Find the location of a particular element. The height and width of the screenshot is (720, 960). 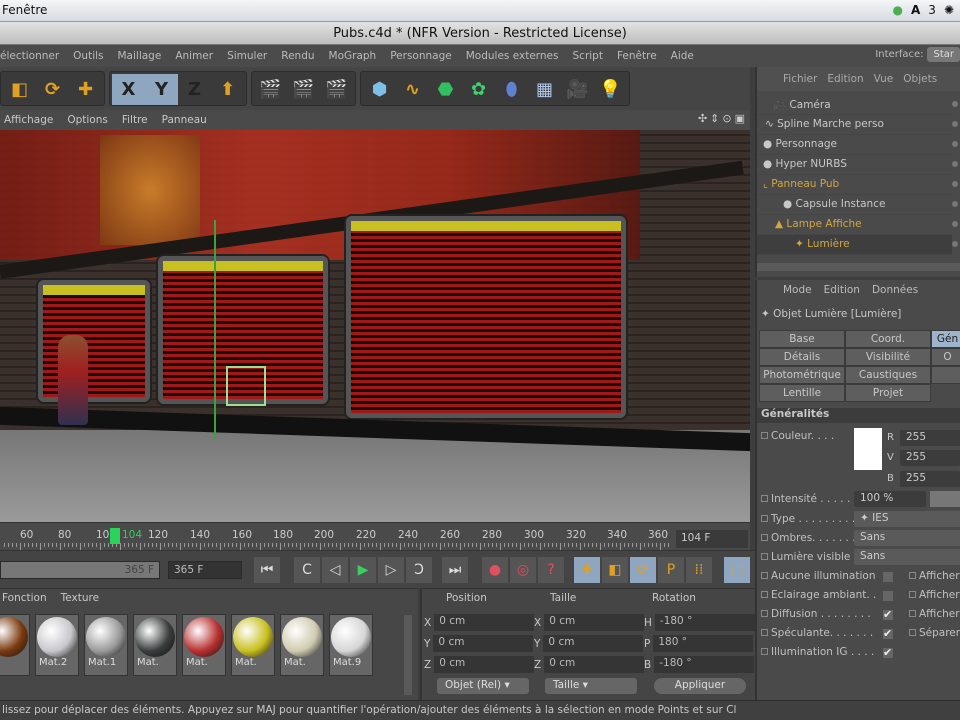

attribute-tab: Détails is located at coordinates (802, 357).